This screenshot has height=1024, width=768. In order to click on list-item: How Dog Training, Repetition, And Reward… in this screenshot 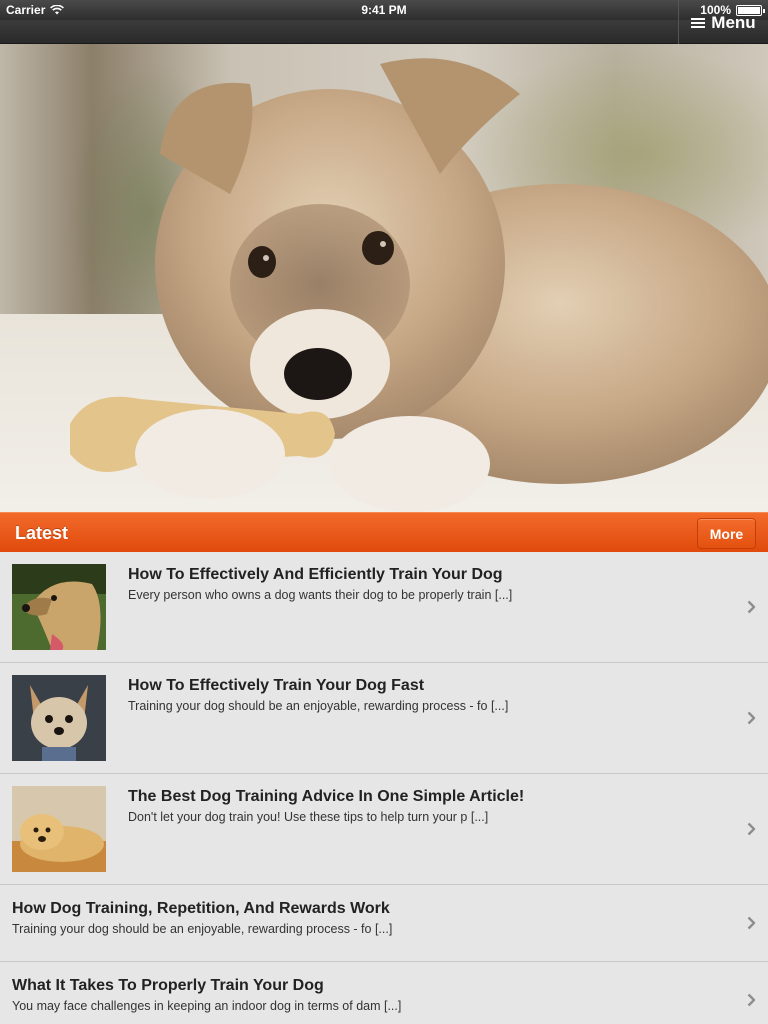, I will do `click(384, 923)`.